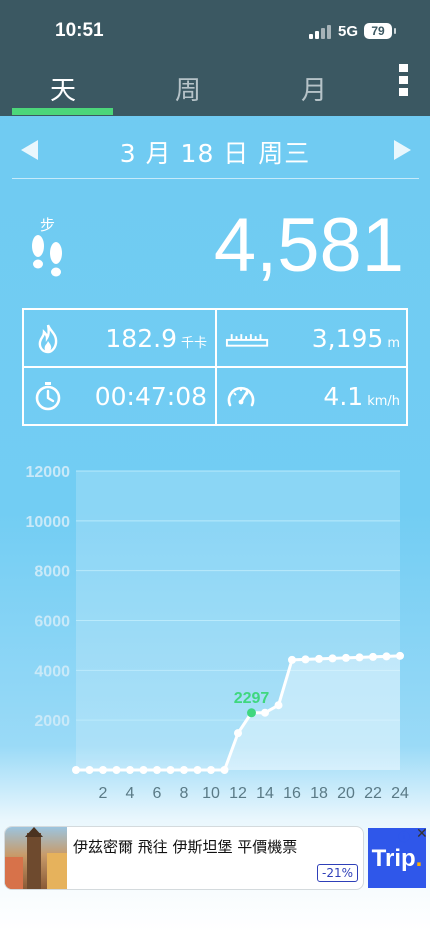 The height and width of the screenshot is (932, 430). I want to click on ad-info-icon: ⓘ, so click(404, 836).